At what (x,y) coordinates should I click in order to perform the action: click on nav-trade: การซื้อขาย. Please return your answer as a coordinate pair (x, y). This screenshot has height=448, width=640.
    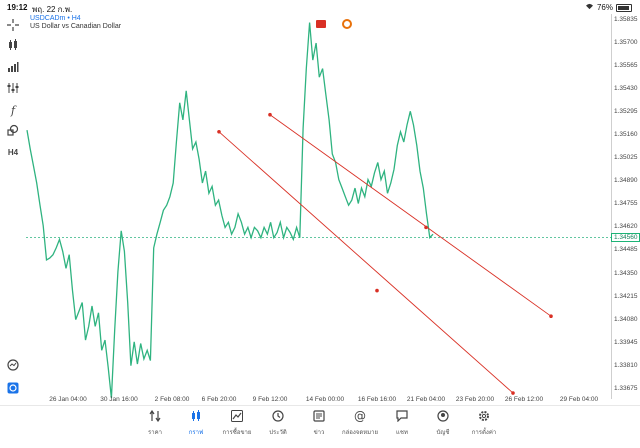
    Looking at the image, I should click on (237, 427).